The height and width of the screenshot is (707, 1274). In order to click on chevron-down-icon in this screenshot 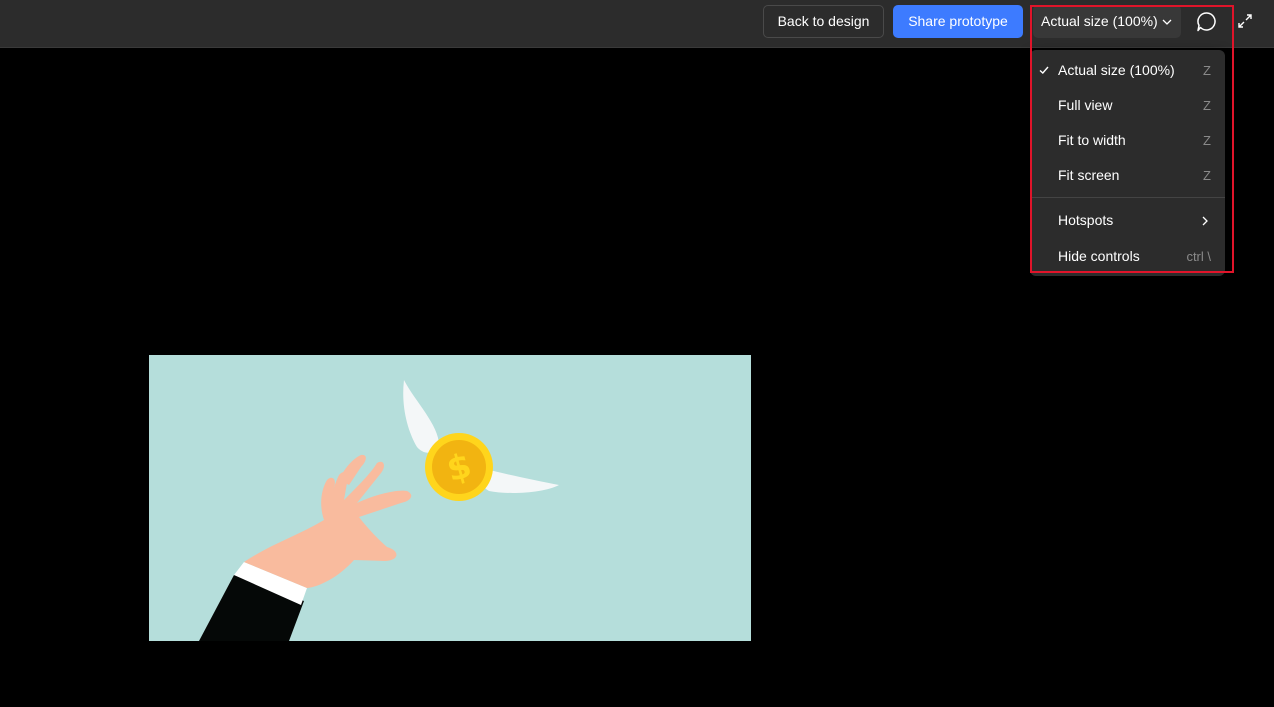, I will do `click(1167, 21)`.